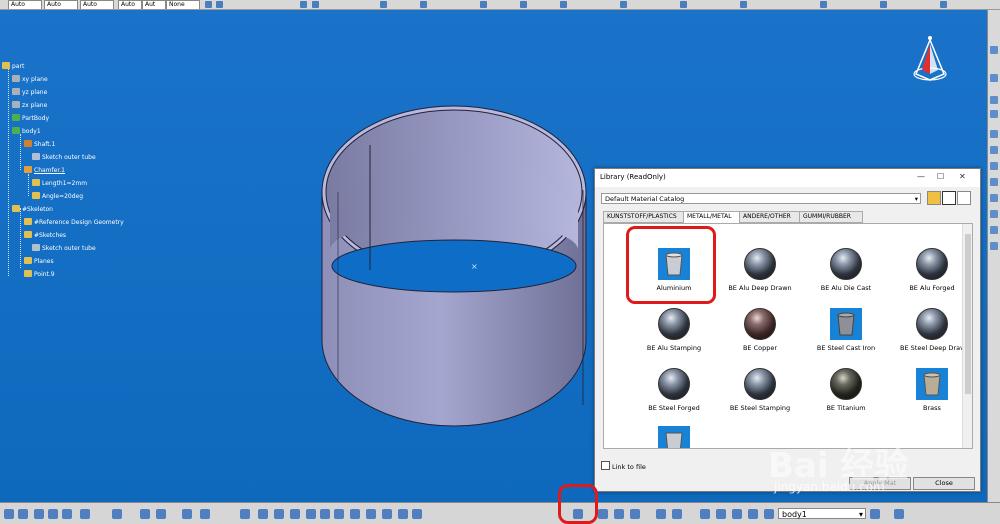  What do you see at coordinates (994, 150) in the screenshot?
I see `groove-icon` at bounding box center [994, 150].